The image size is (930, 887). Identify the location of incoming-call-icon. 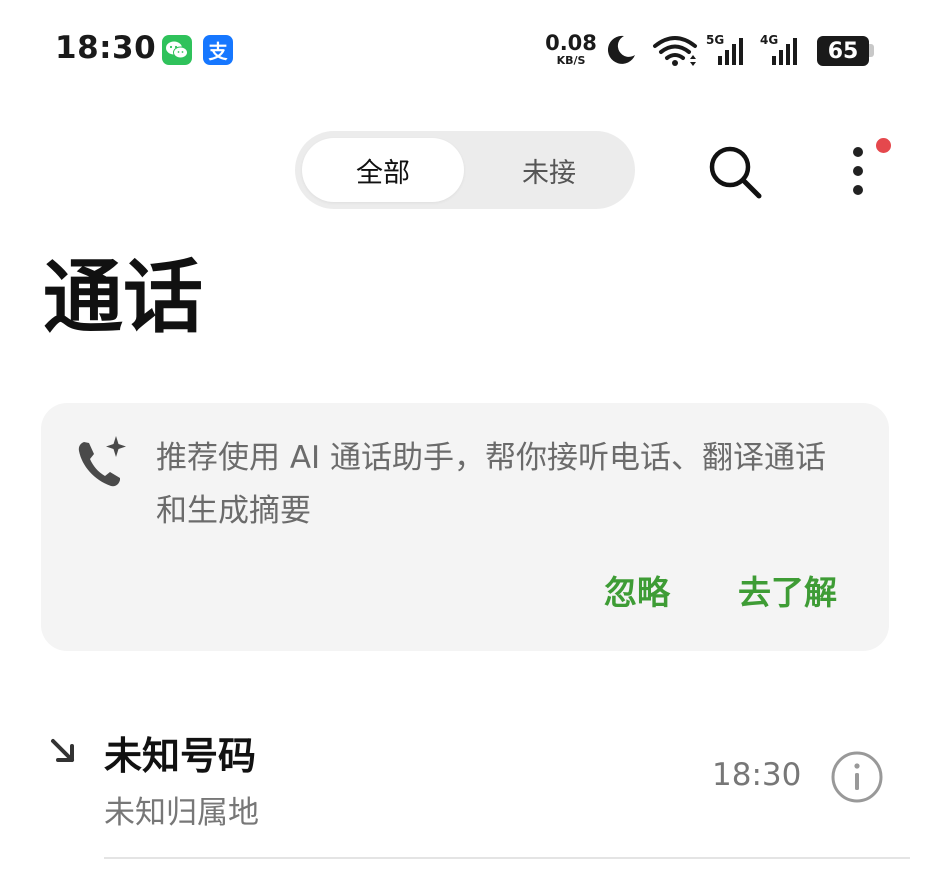
(62, 750).